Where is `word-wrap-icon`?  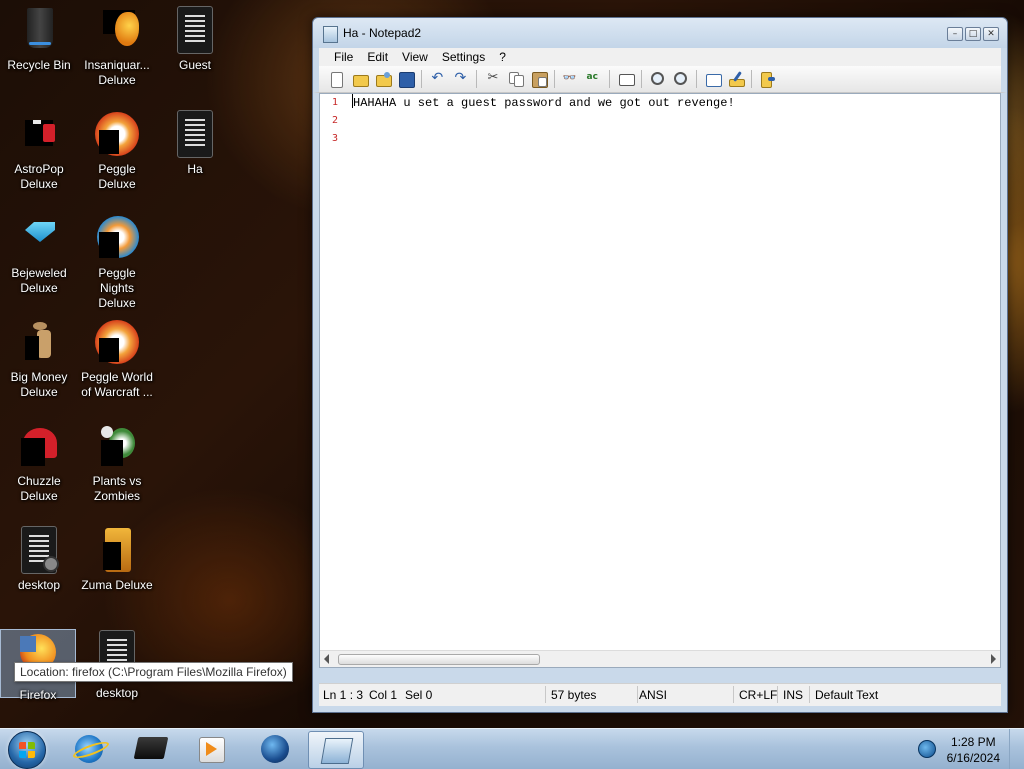 word-wrap-icon is located at coordinates (626, 79).